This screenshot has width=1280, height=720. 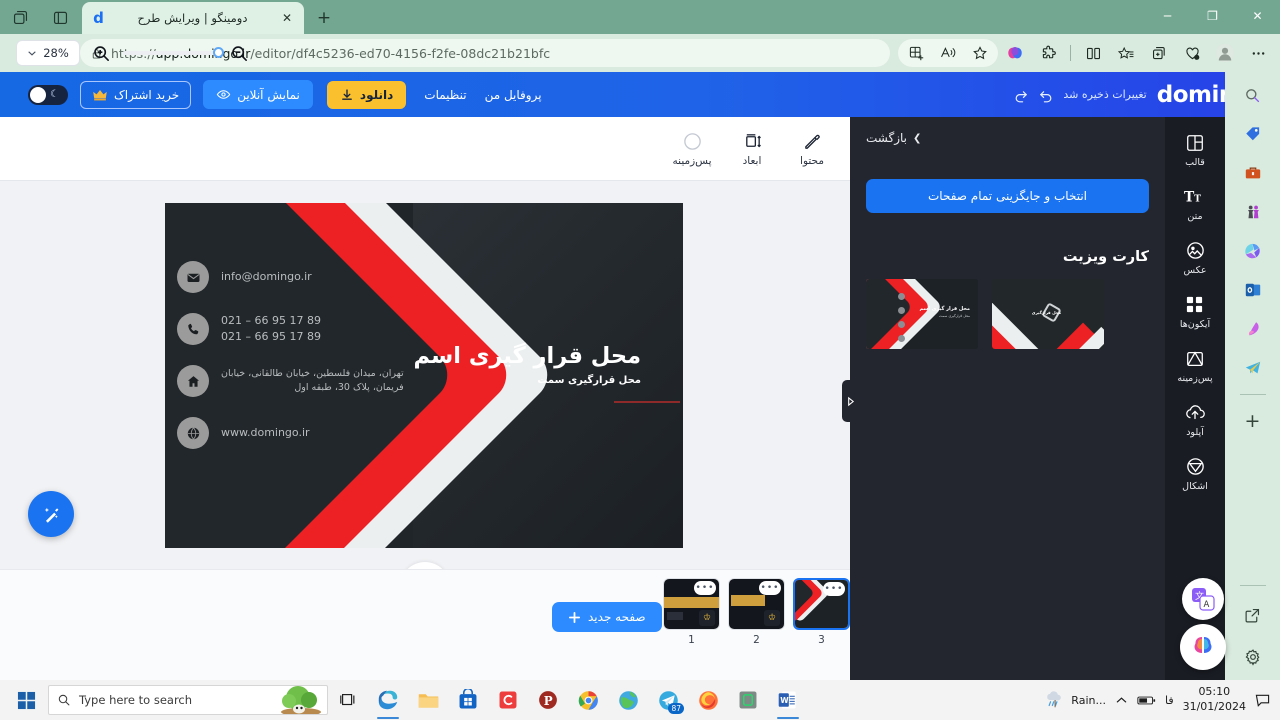 What do you see at coordinates (1257, 16) in the screenshot?
I see `close-window-button: ✕` at bounding box center [1257, 16].